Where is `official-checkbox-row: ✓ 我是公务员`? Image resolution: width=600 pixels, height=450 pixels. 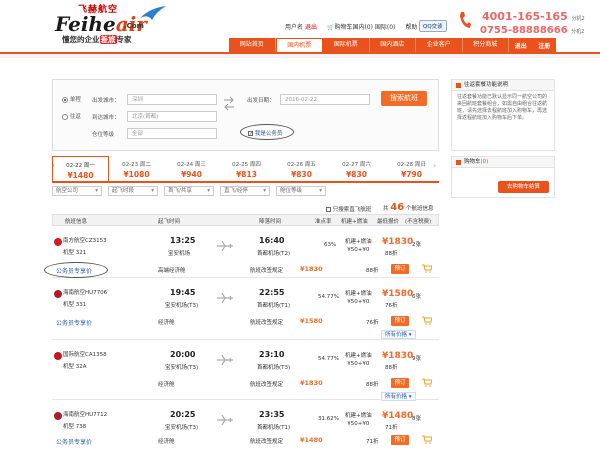
official-checkbox-row: ✓ 我是公务员 is located at coordinates (265, 133).